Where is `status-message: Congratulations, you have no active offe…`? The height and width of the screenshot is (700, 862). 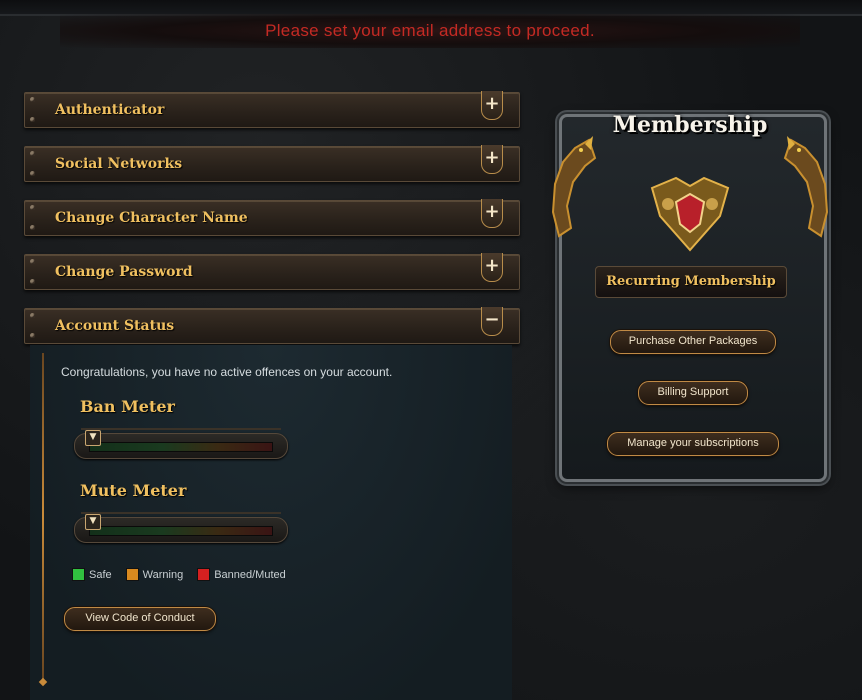 status-message: Congratulations, you have no active offe… is located at coordinates (227, 372).